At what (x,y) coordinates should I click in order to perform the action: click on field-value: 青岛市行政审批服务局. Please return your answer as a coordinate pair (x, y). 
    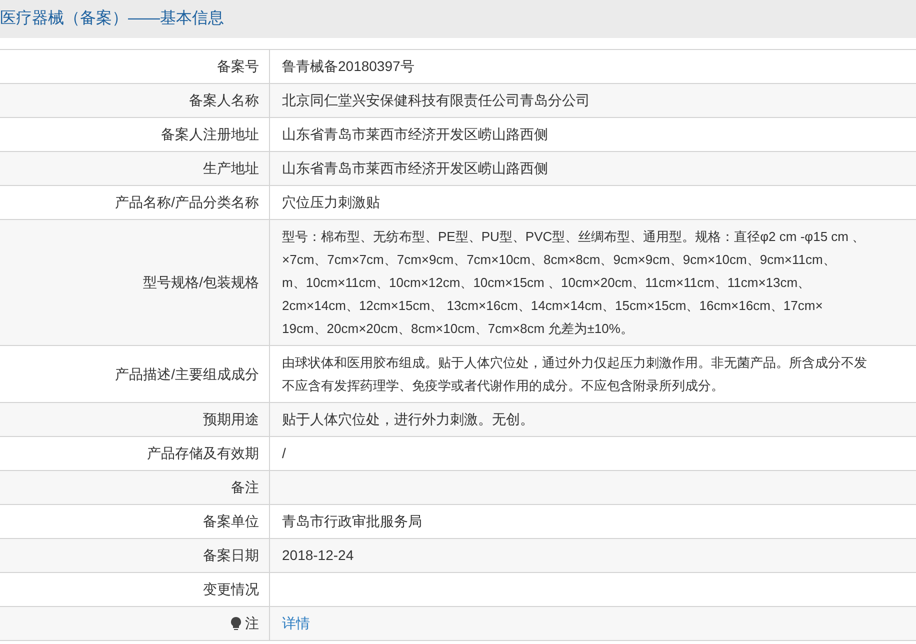
    Looking at the image, I should click on (352, 521).